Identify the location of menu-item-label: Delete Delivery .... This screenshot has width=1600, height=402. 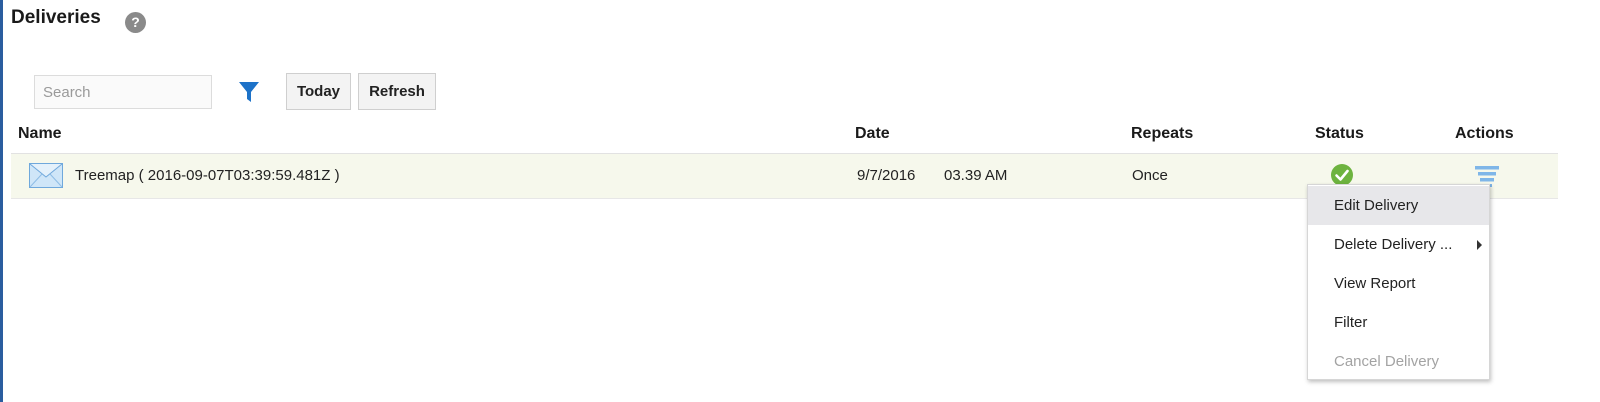
(1393, 244).